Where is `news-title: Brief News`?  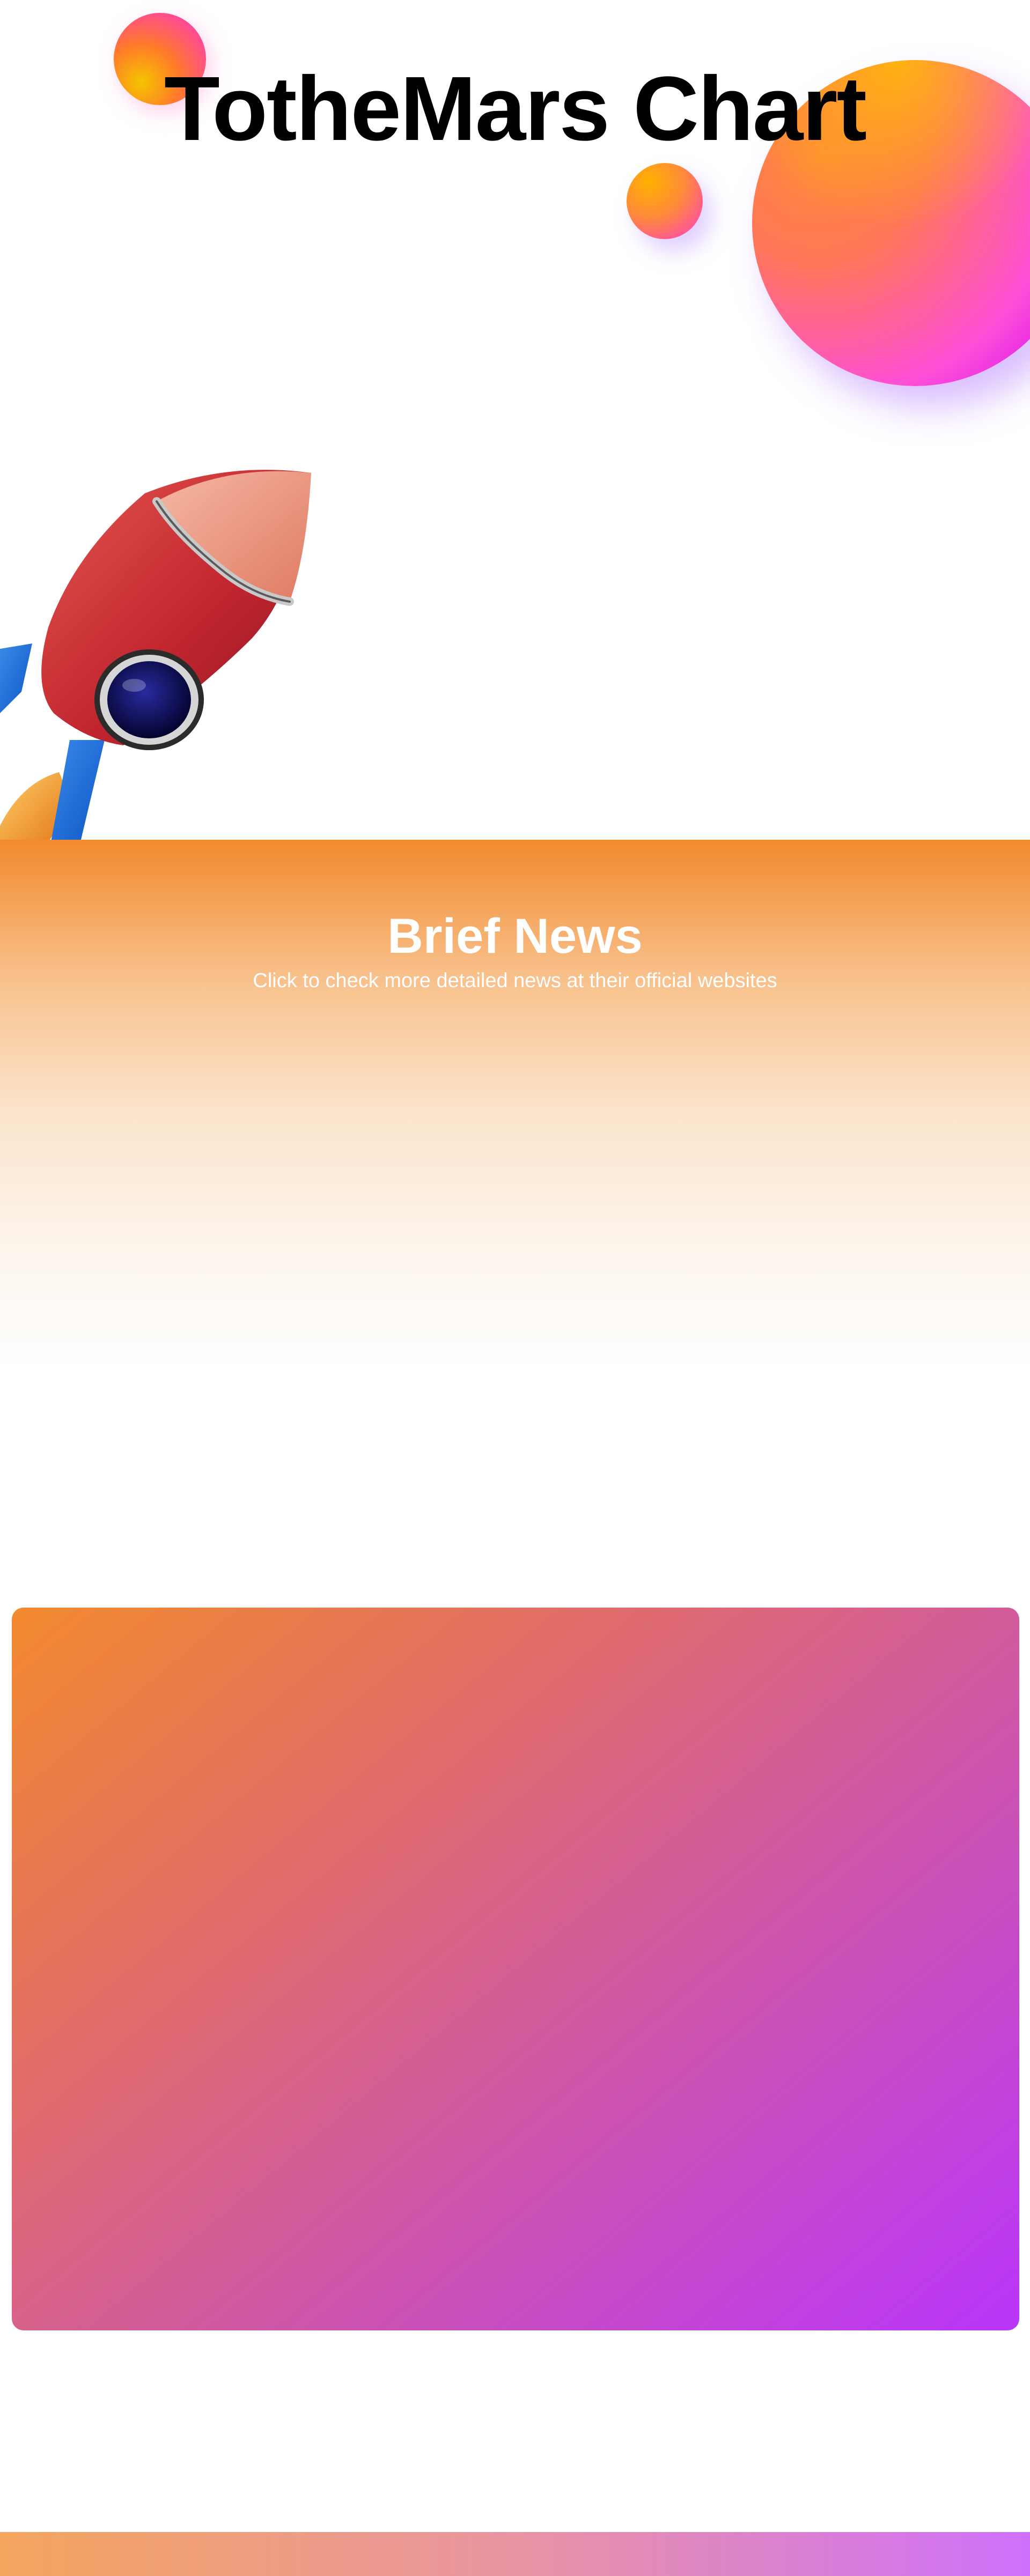
news-title: Brief News is located at coordinates (515, 936).